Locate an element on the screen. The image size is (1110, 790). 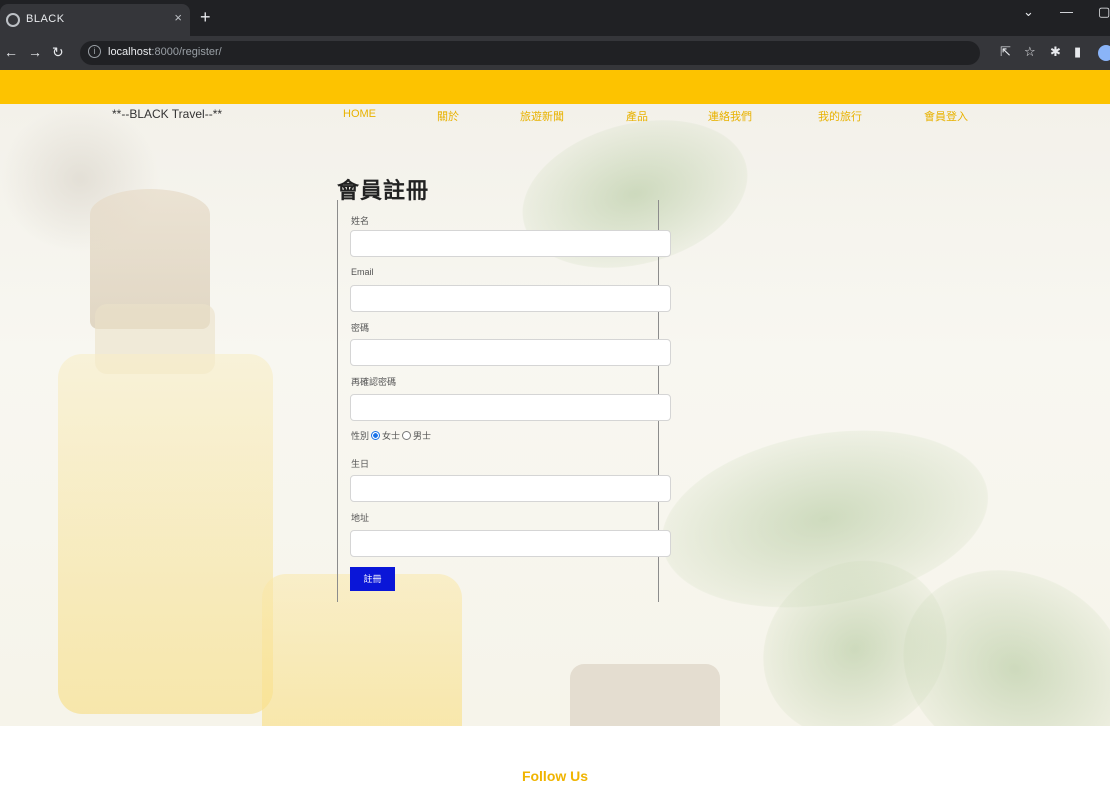
address-field is located at coordinates (510, 543).